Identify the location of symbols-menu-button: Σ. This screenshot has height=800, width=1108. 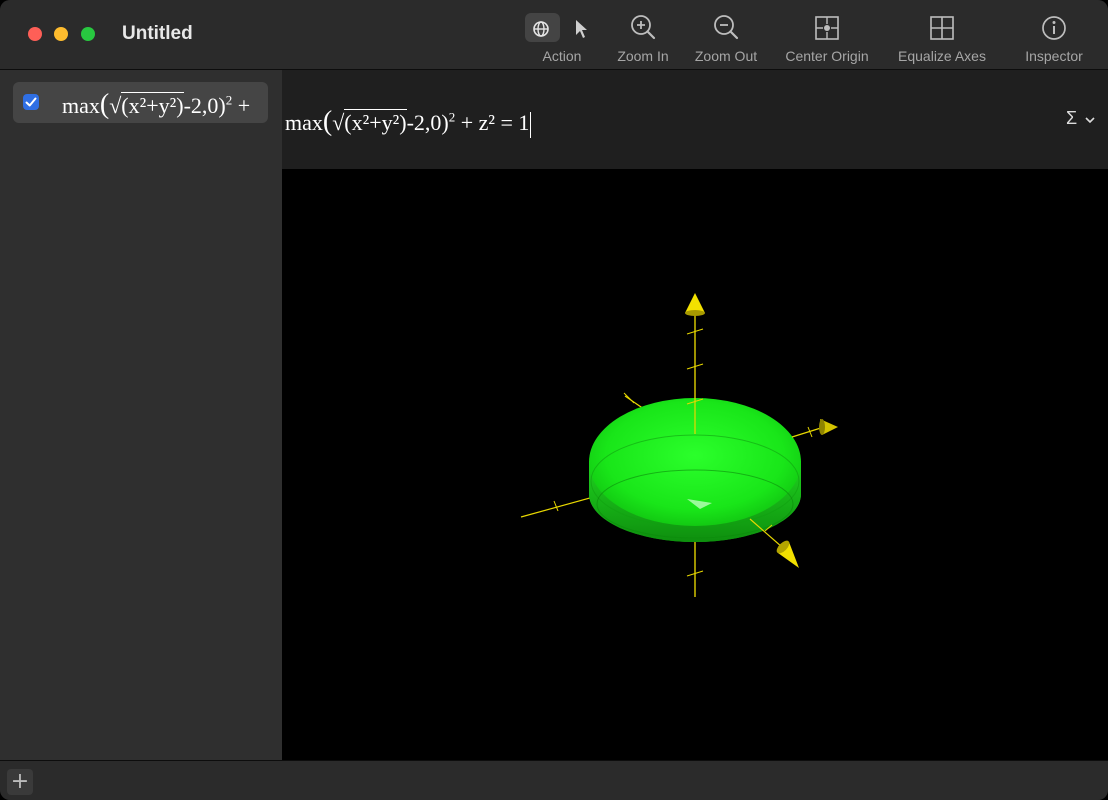
(1084, 120).